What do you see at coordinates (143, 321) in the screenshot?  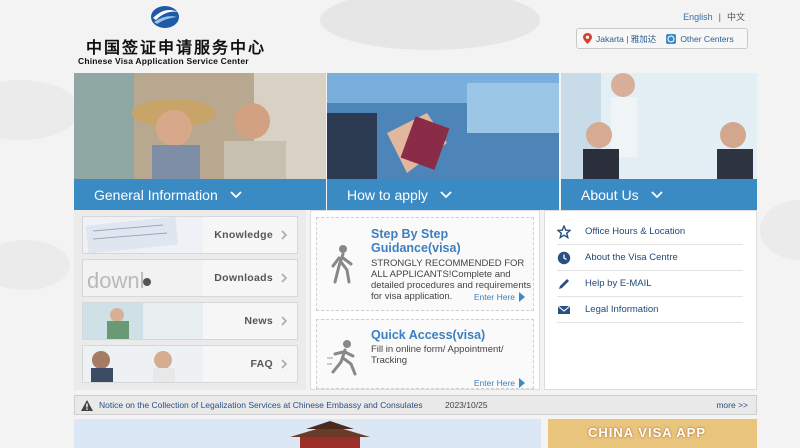 I see `news-thumbnail` at bounding box center [143, 321].